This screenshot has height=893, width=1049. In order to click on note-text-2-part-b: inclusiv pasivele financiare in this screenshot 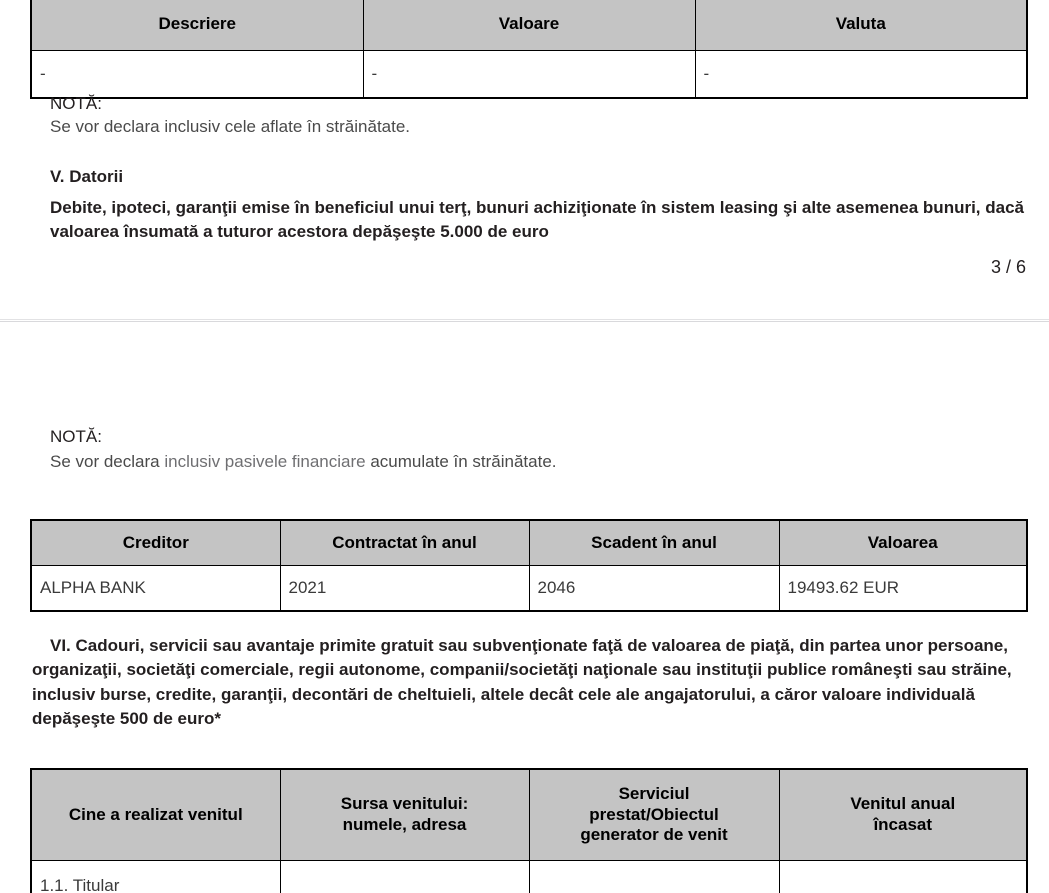, I will do `click(267, 461)`.